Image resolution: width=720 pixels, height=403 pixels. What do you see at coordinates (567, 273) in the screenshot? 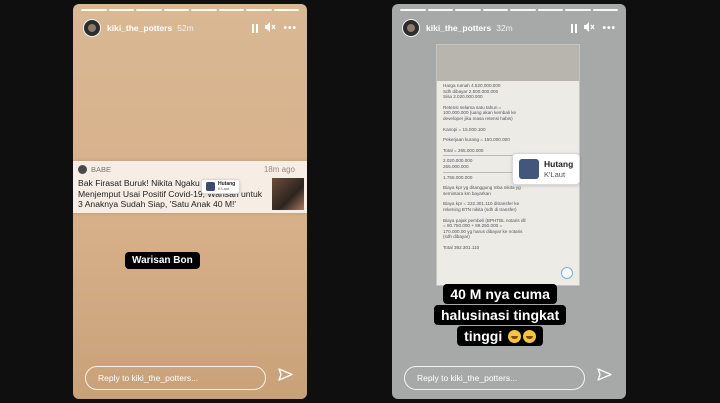
I see `check-icon` at bounding box center [567, 273].